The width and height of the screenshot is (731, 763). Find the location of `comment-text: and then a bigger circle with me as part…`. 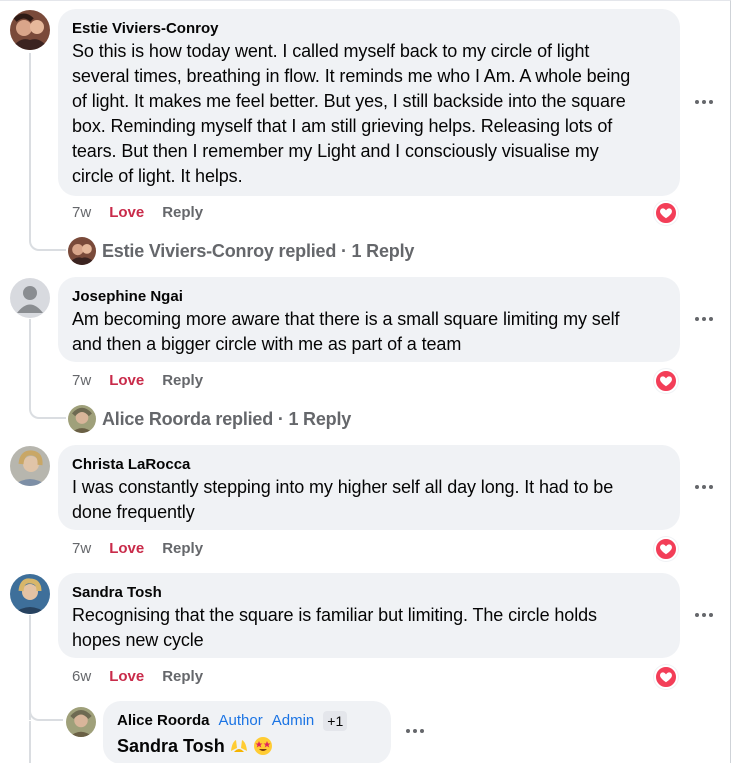

comment-text: and then a bigger circle with me as part… is located at coordinates (267, 344).